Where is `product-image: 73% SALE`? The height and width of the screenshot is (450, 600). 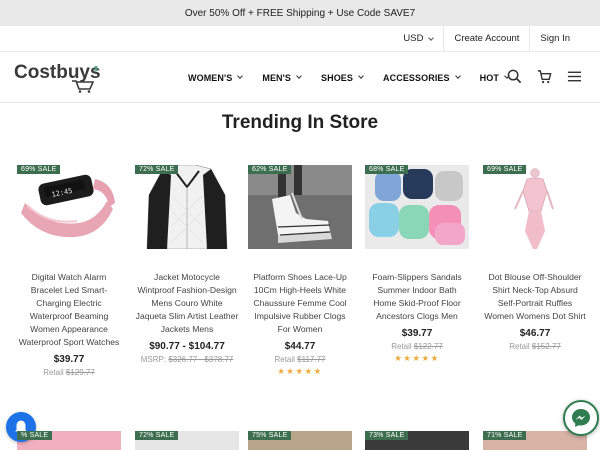
product-image: 73% SALE is located at coordinates (417, 440).